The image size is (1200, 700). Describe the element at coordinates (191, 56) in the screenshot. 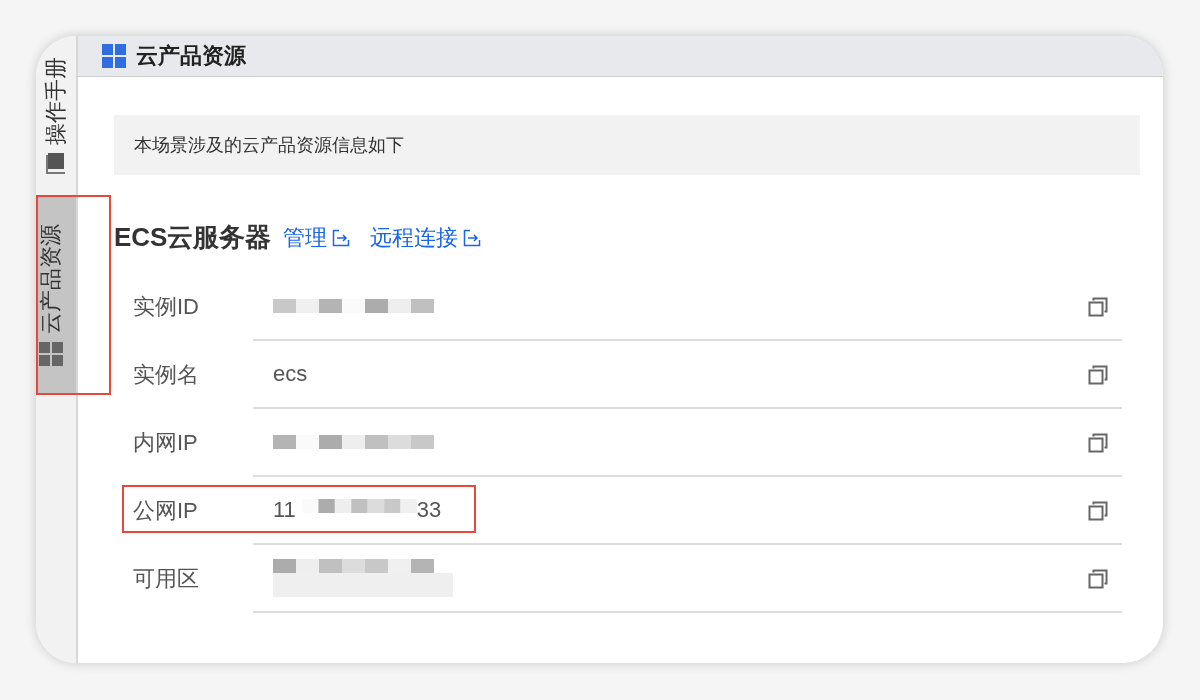

I see `panel-title: 云产品资源` at that location.